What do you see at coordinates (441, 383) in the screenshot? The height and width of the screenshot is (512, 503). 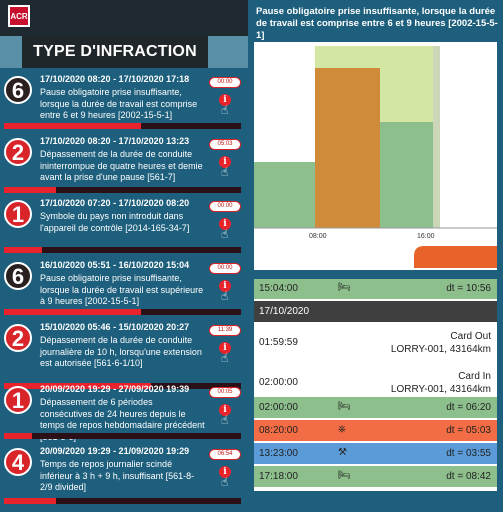 I see `card-event: Card In LORRY-001, 43164km` at bounding box center [441, 383].